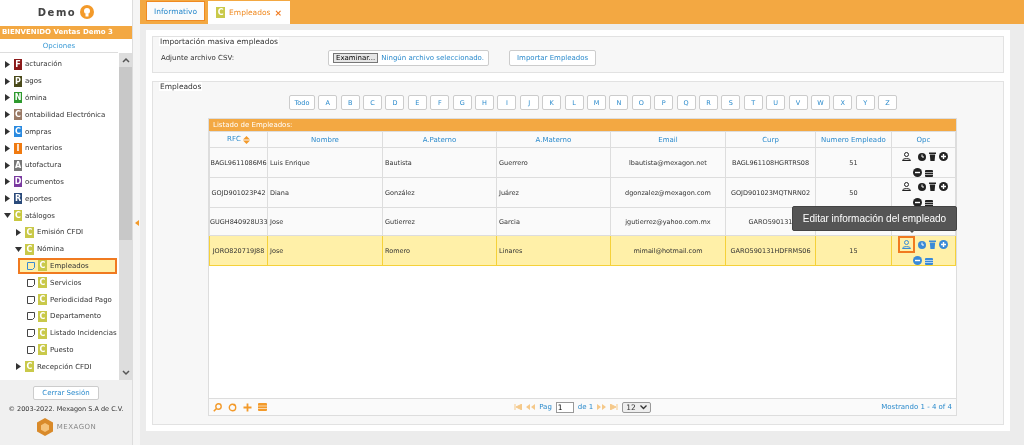 Image resolution: width=1024 pixels, height=445 pixels. I want to click on category-badge: N, so click(18, 98).